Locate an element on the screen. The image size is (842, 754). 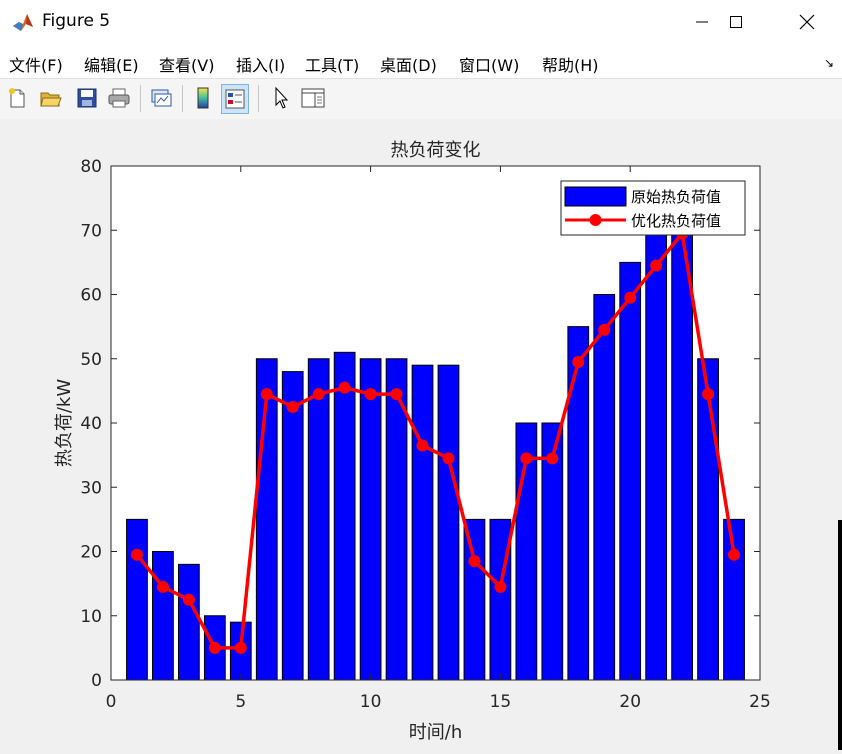
x-tick-label: 15 is located at coordinates (501, 702).